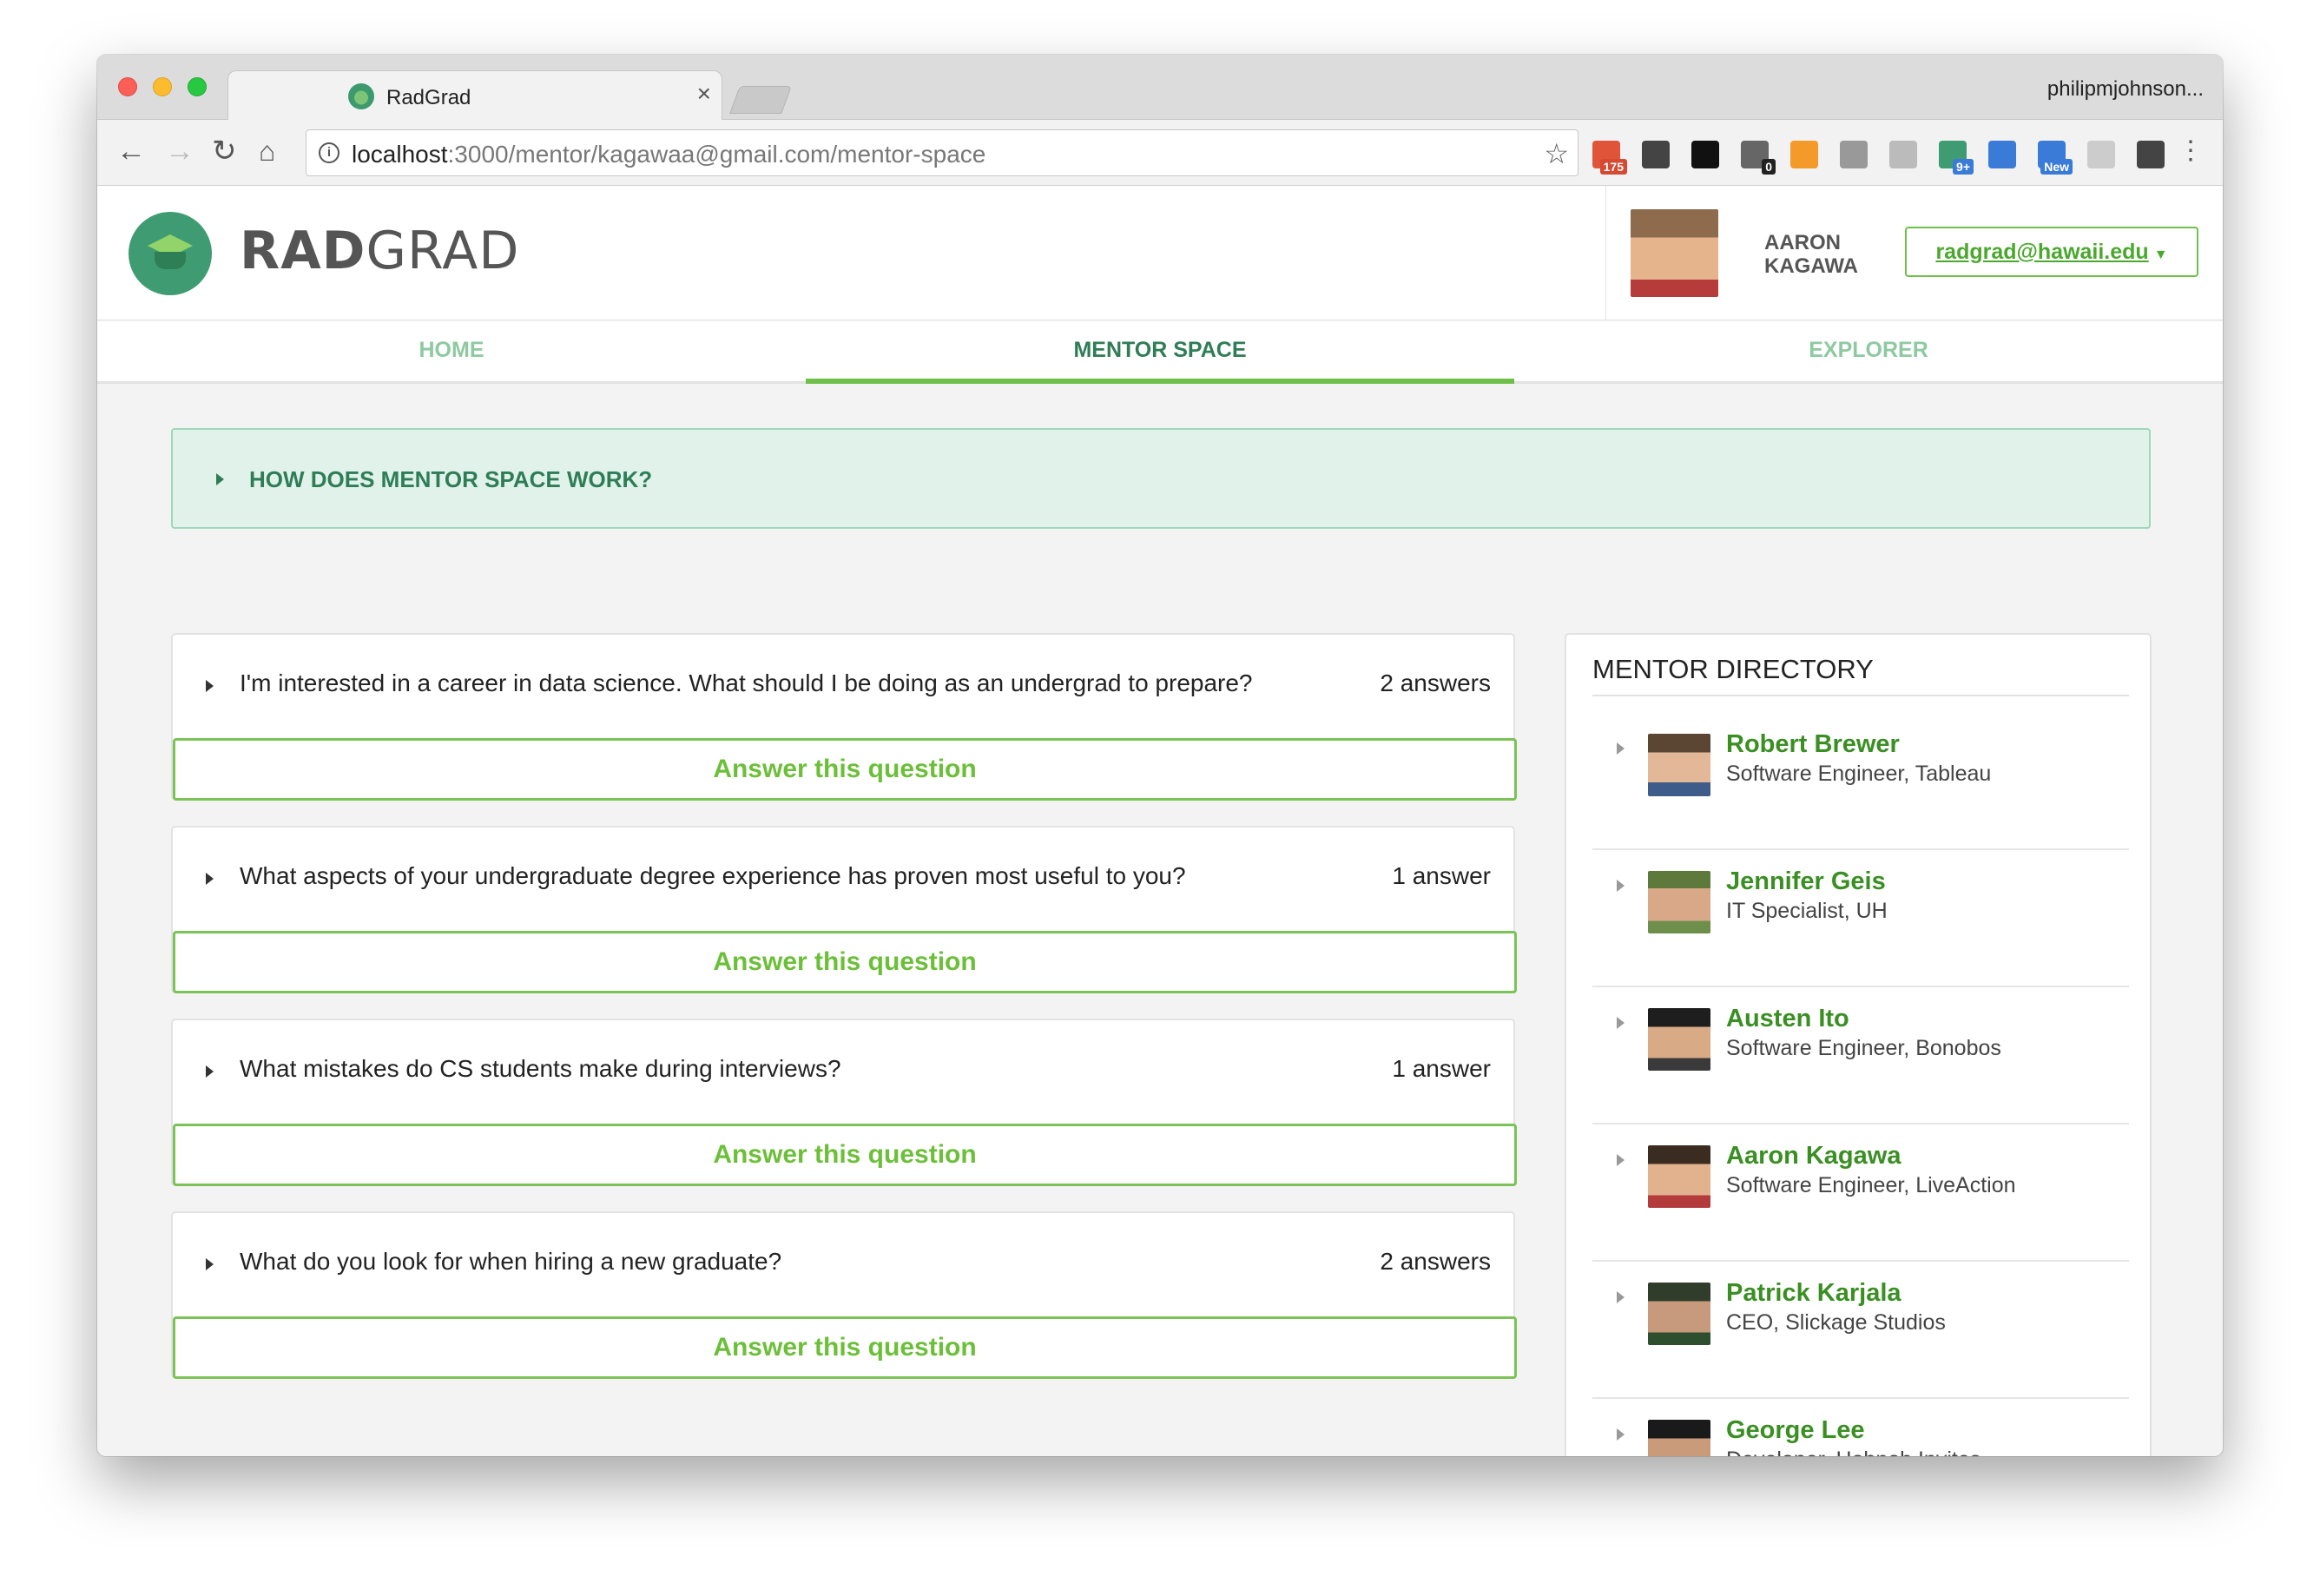 Image resolution: width=2320 pixels, height=1596 pixels. What do you see at coordinates (1605, 253) in the screenshot?
I see `header-divider` at bounding box center [1605, 253].